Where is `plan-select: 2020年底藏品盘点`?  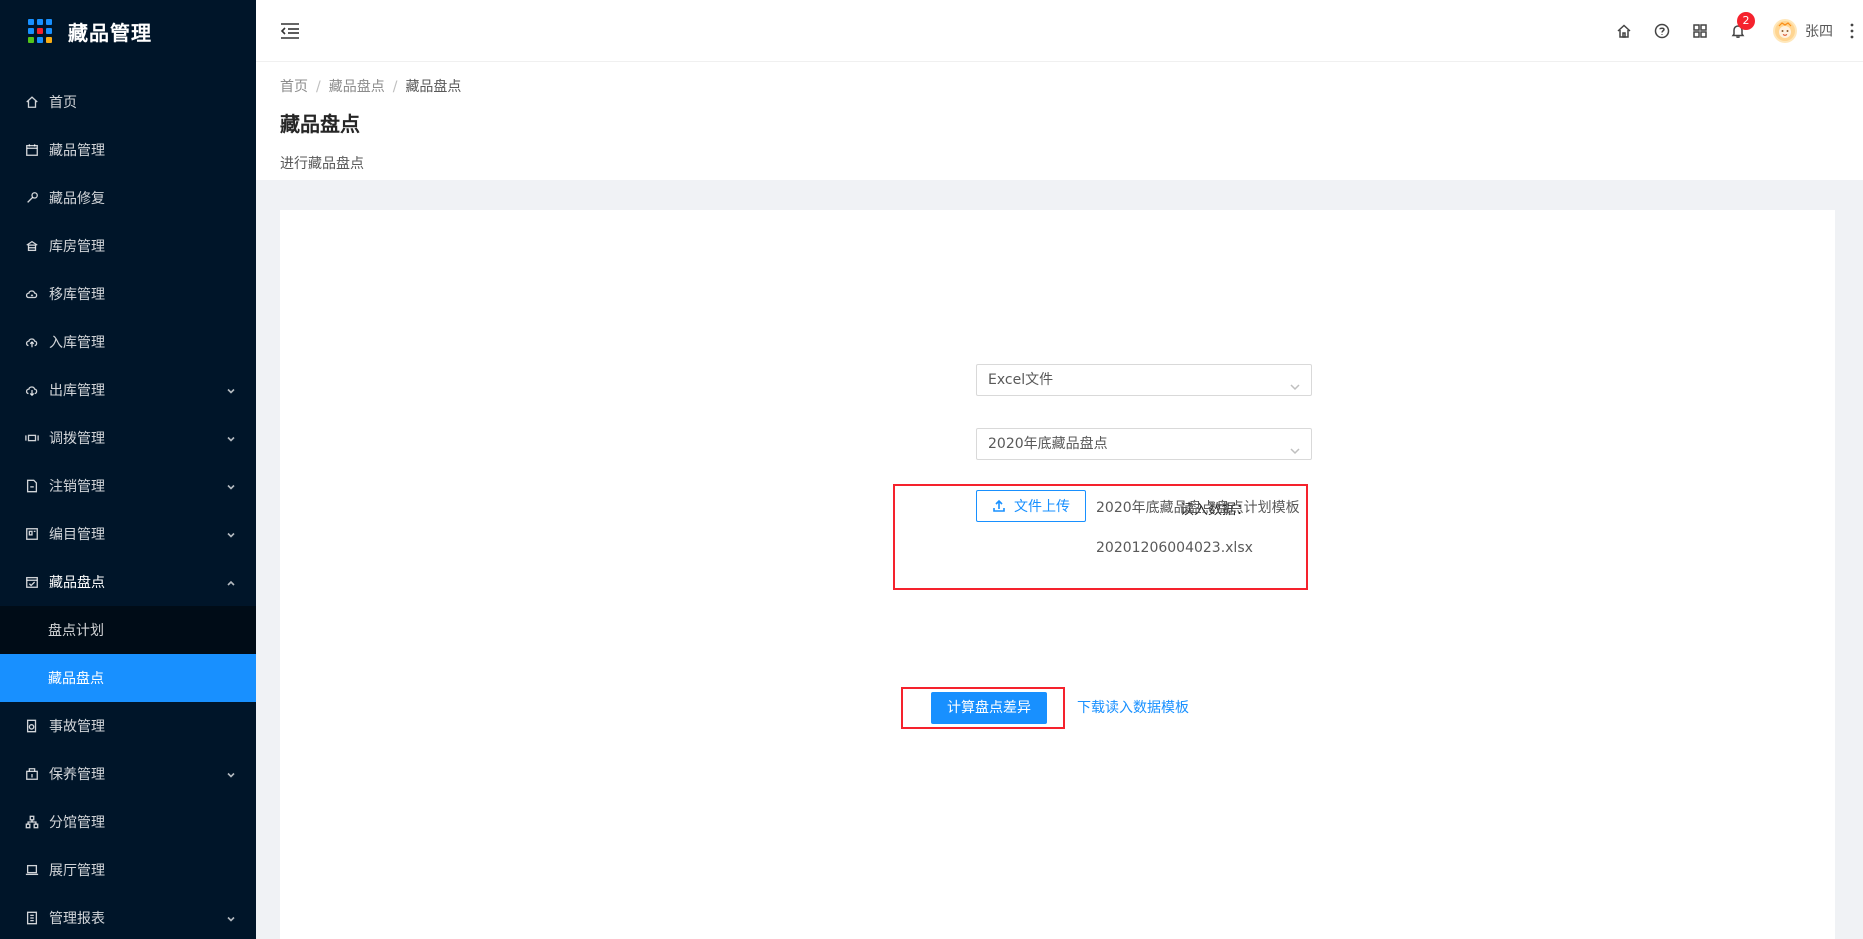 plan-select: 2020年底藏品盘点 is located at coordinates (1144, 444).